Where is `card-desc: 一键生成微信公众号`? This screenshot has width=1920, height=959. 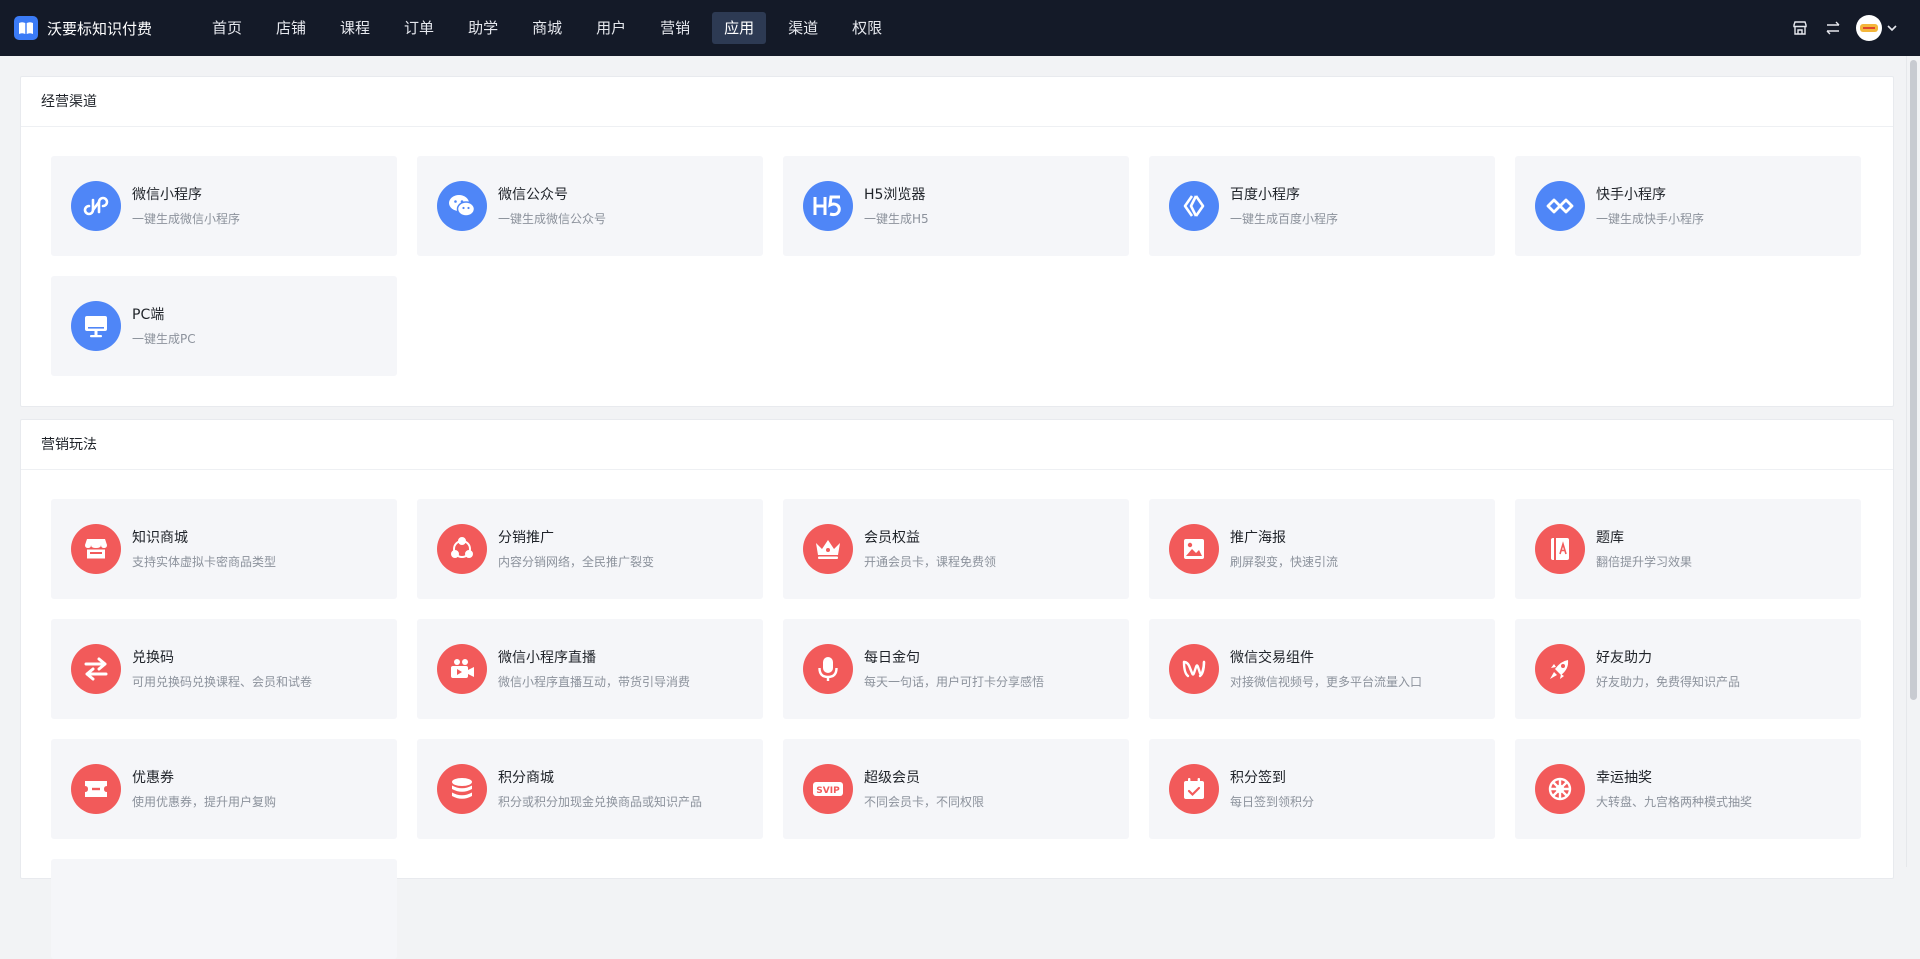
card-desc: 一键生成微信公众号 is located at coordinates (552, 218).